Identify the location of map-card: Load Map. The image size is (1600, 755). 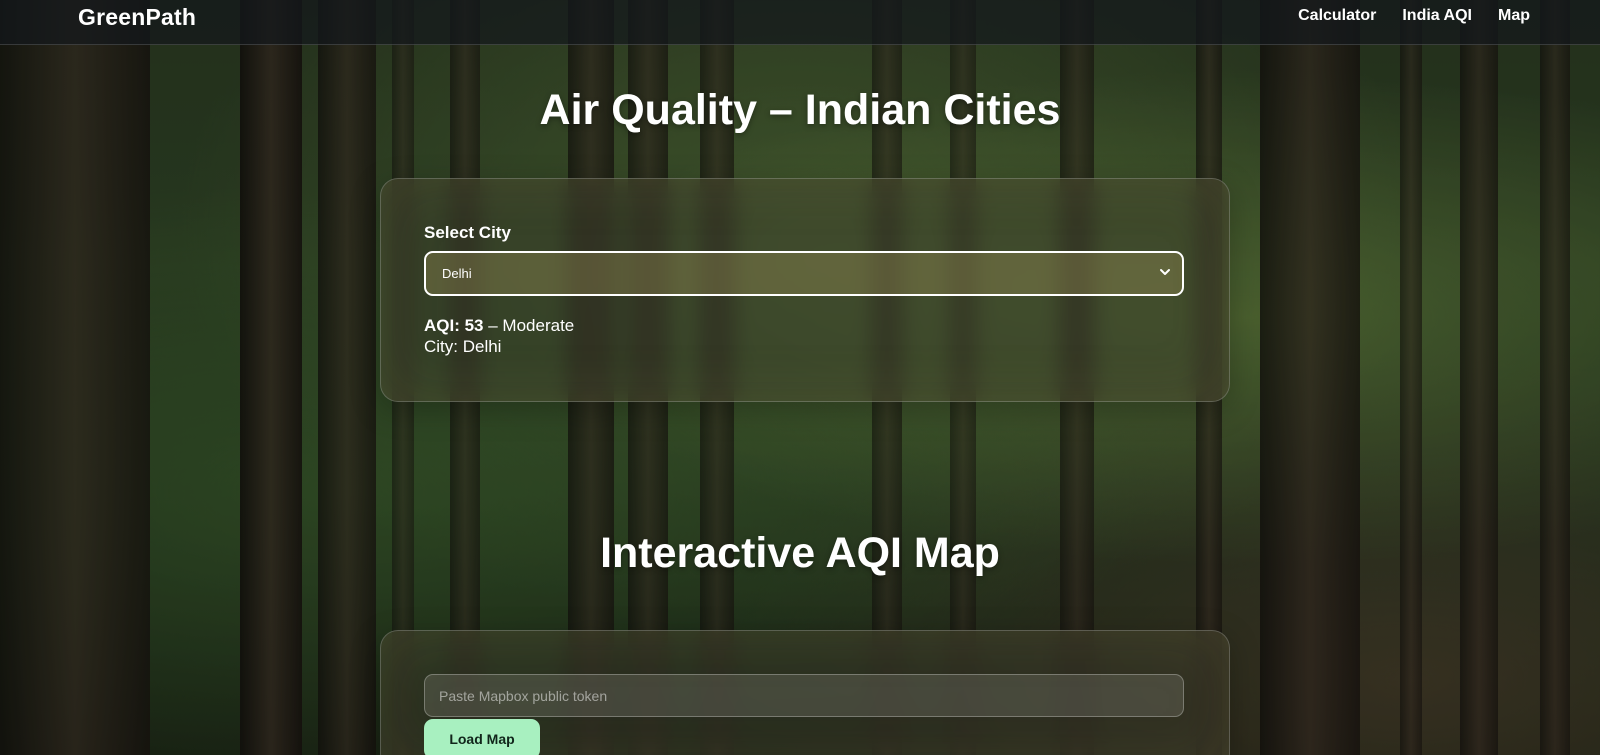
(805, 692).